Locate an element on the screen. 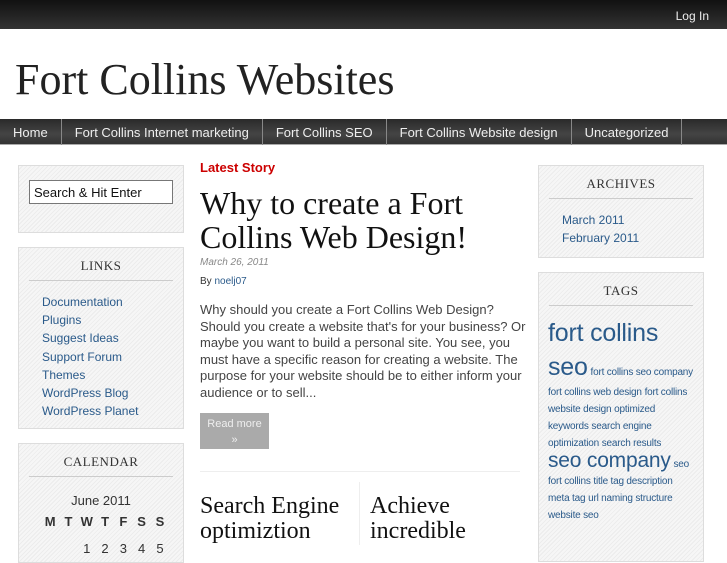  link-themes: Themes is located at coordinates (112, 375).